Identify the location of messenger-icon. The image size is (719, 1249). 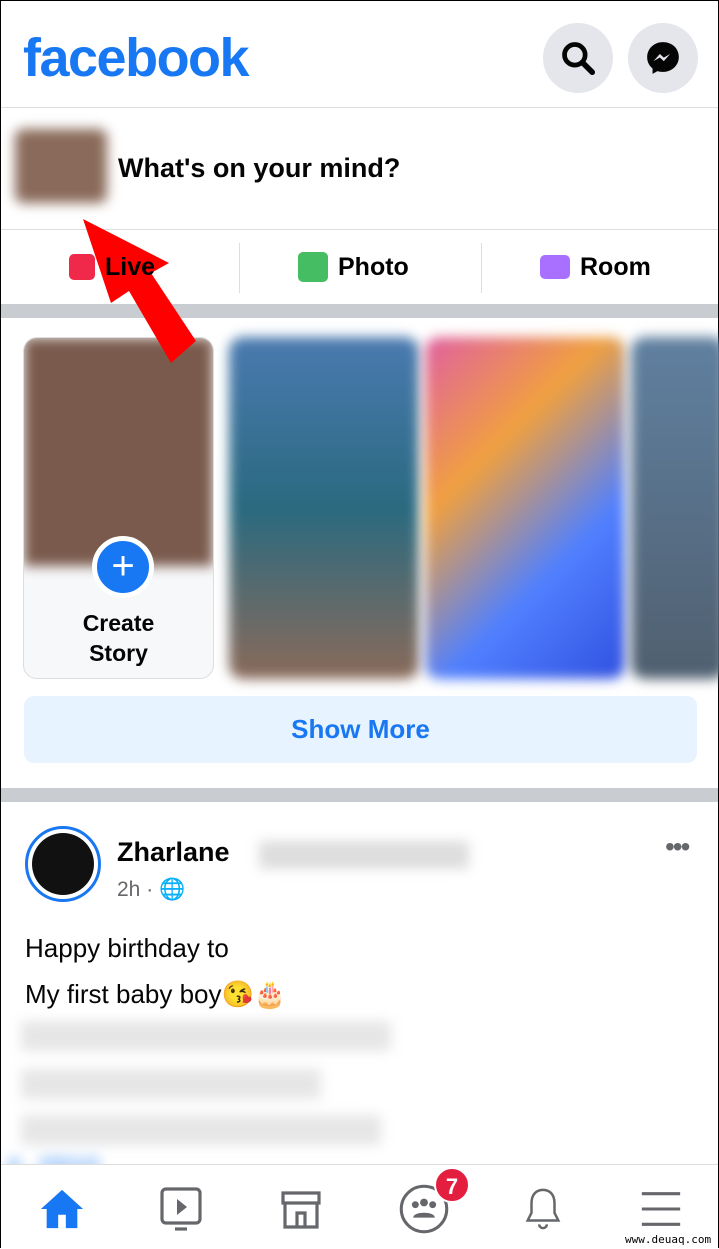
(663, 58).